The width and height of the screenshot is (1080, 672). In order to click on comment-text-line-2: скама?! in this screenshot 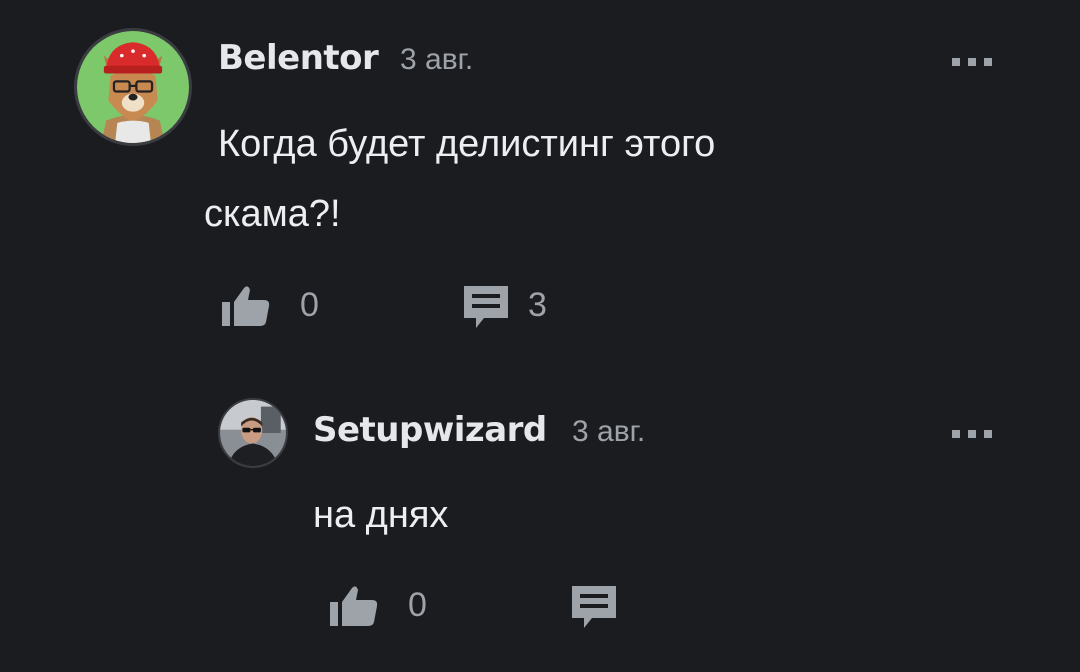, I will do `click(272, 214)`.